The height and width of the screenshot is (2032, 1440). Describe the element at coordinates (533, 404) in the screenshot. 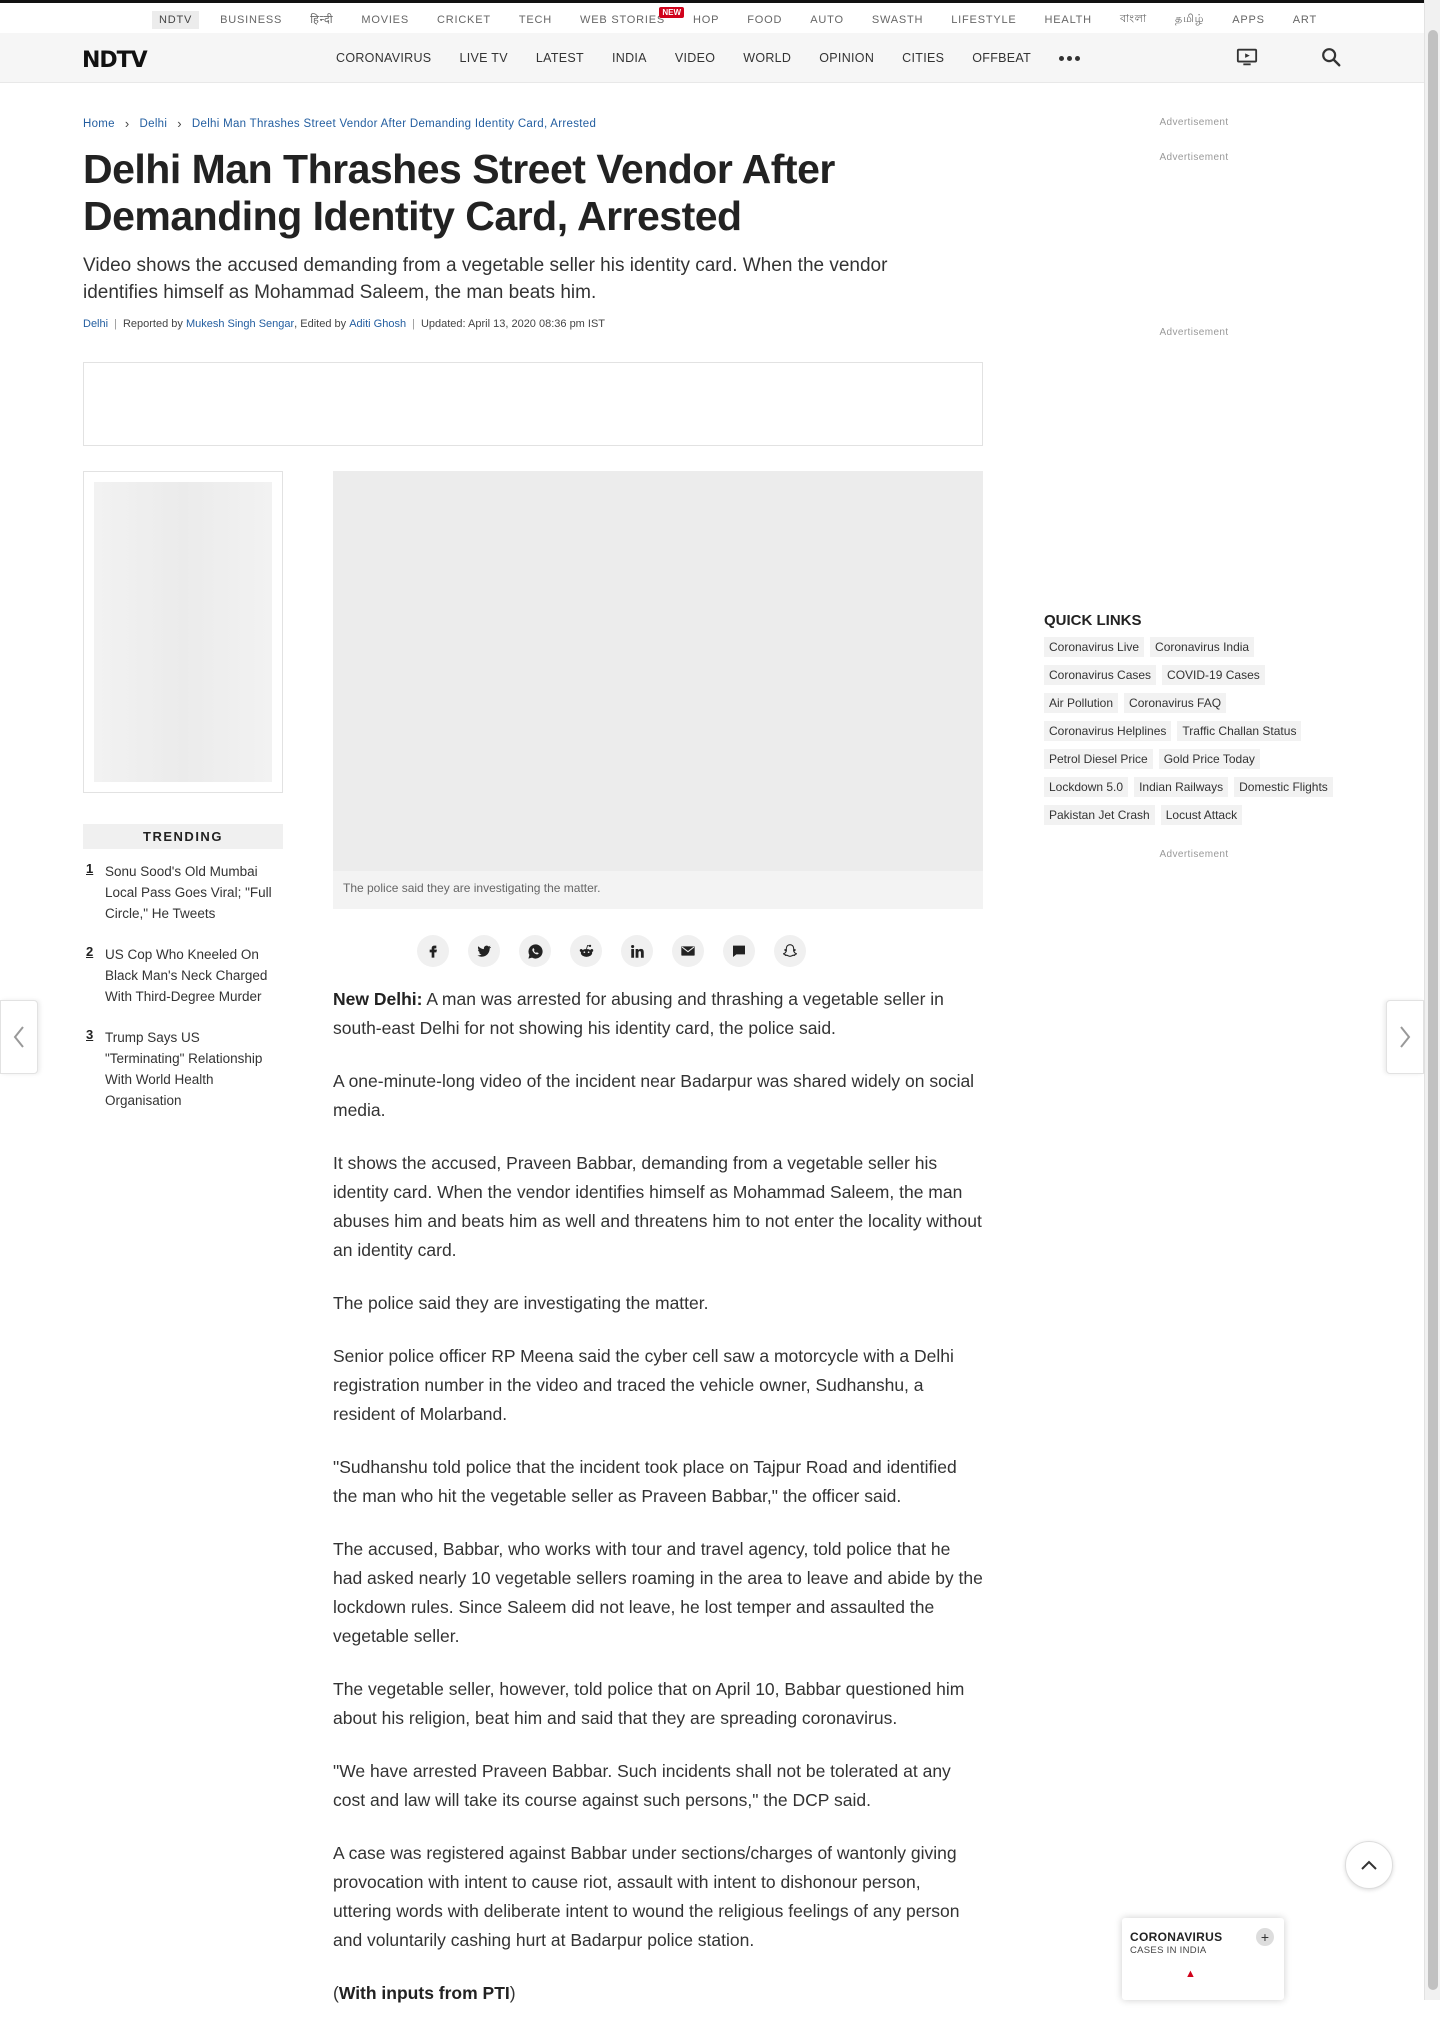

I see `top-ad-slot` at that location.